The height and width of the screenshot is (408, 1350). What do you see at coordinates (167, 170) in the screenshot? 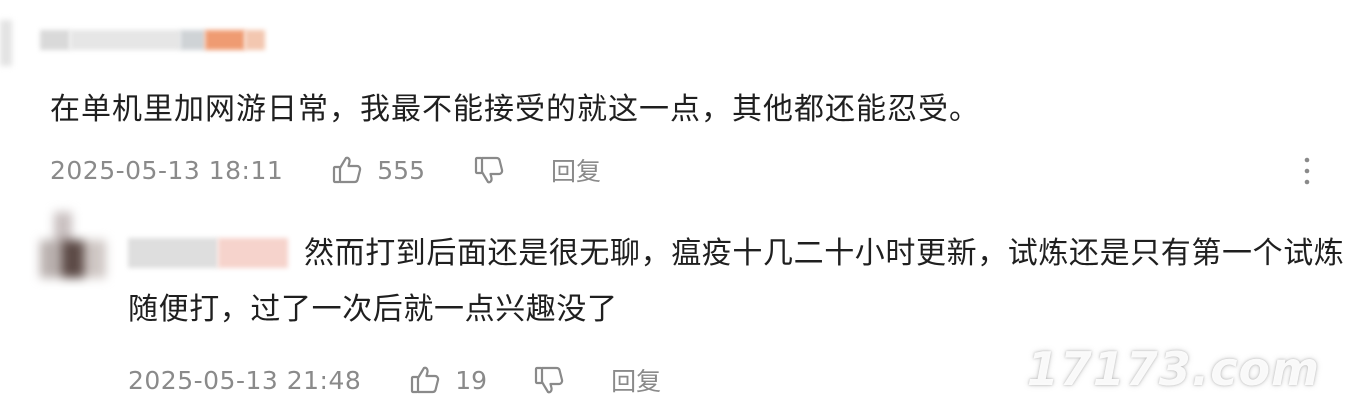
I see `comment-date: 2025-05-13 18:11` at bounding box center [167, 170].